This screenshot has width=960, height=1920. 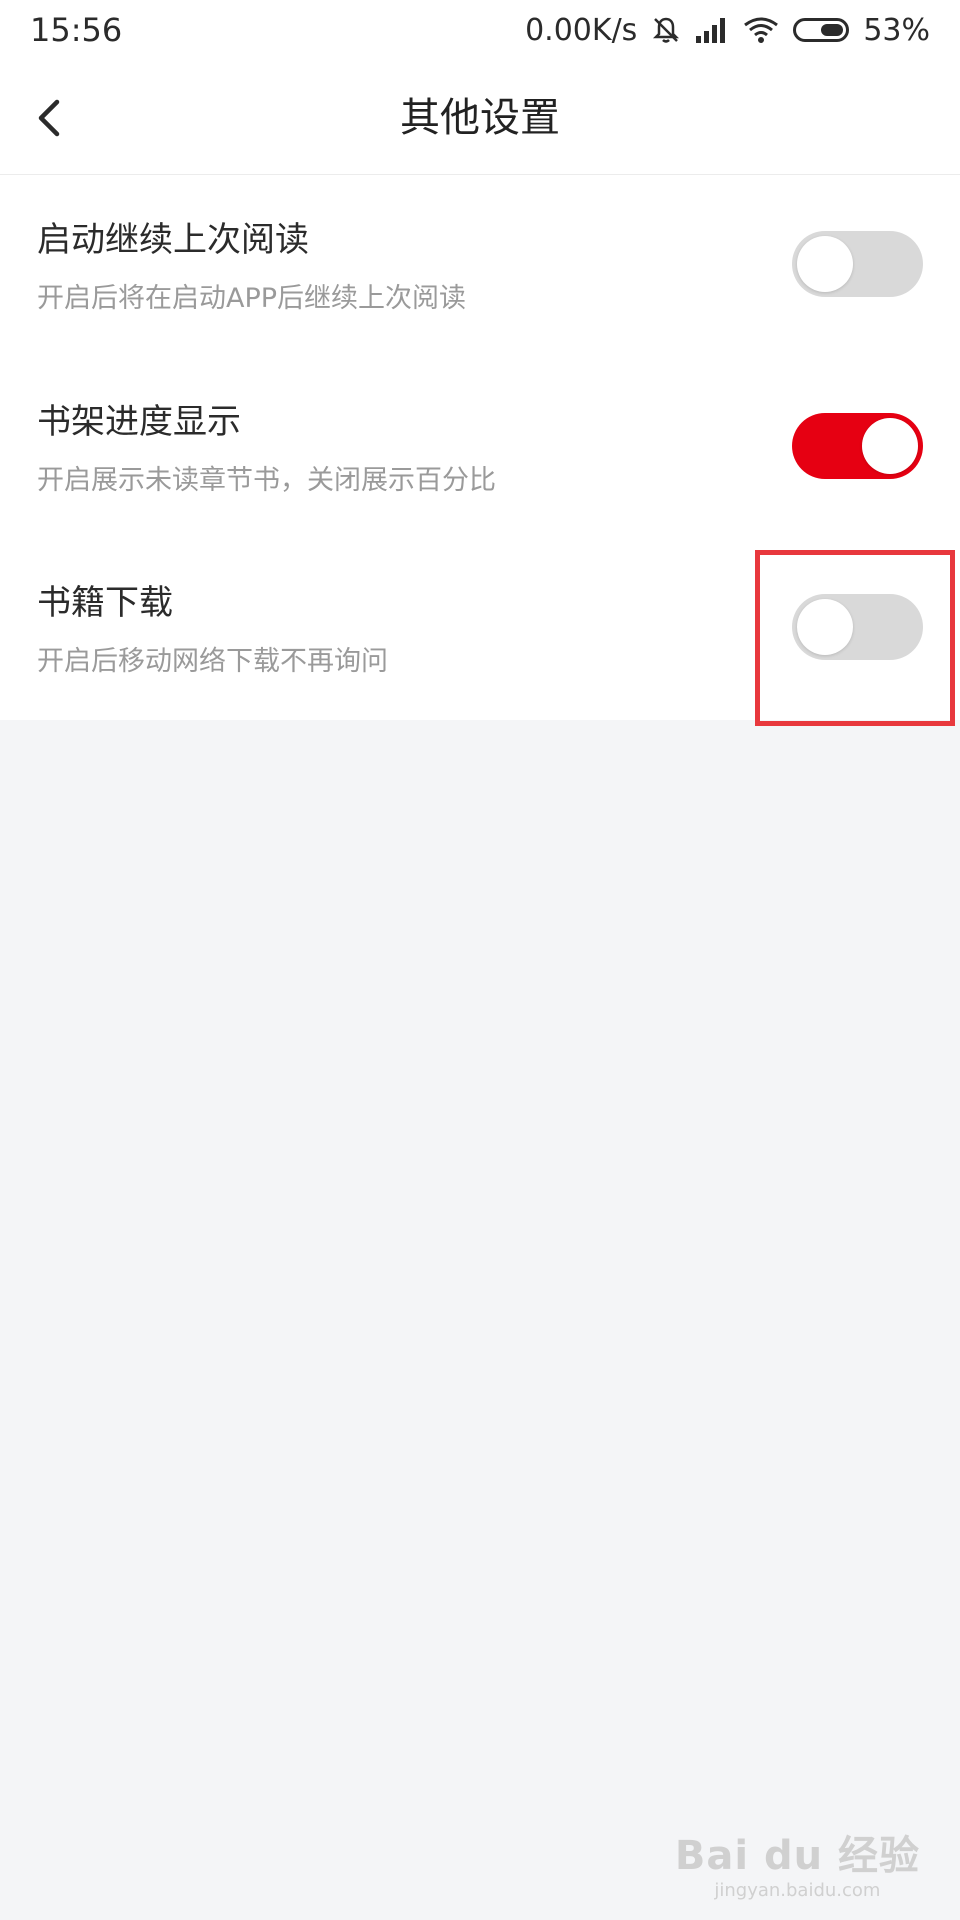 What do you see at coordinates (832, 30) in the screenshot?
I see `battery-fill` at bounding box center [832, 30].